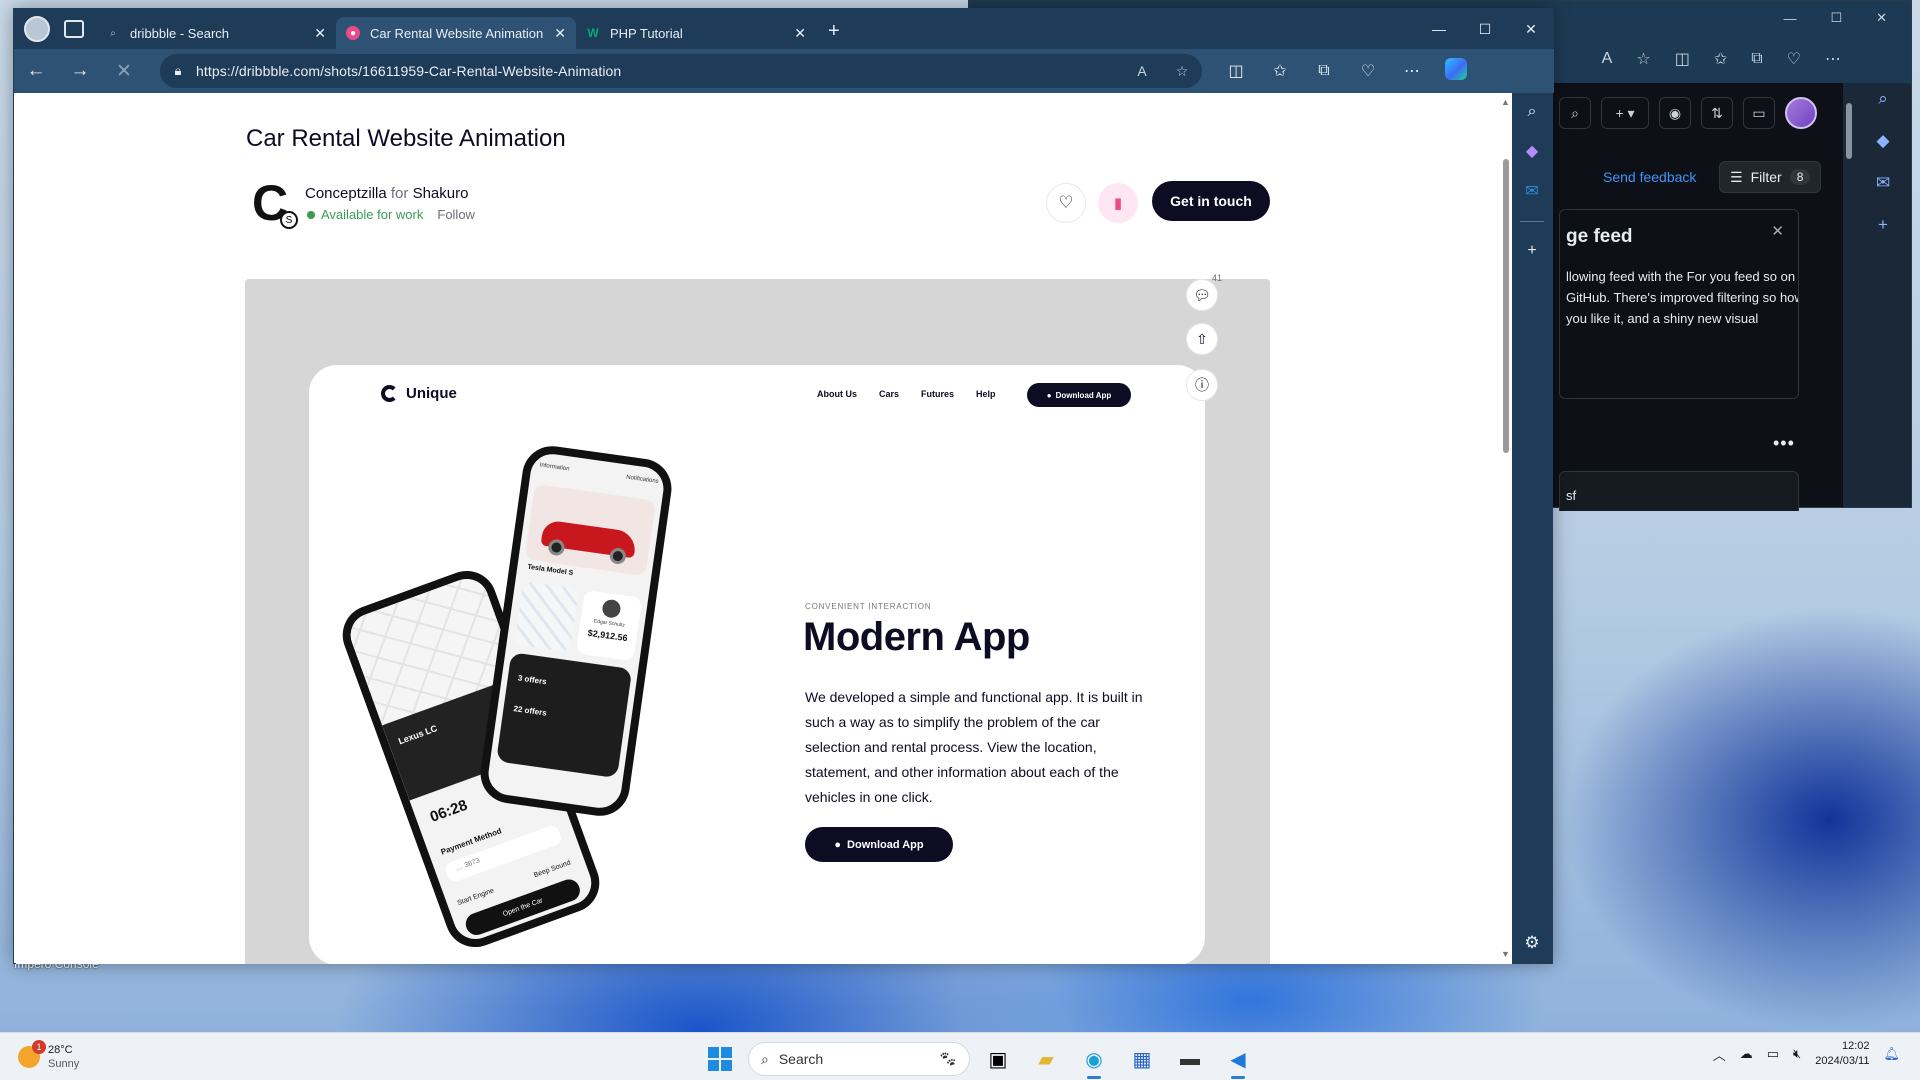  Describe the element at coordinates (576, 631) in the screenshot. I see `phone-mockup: Information Notifications Tesla Model S` at that location.